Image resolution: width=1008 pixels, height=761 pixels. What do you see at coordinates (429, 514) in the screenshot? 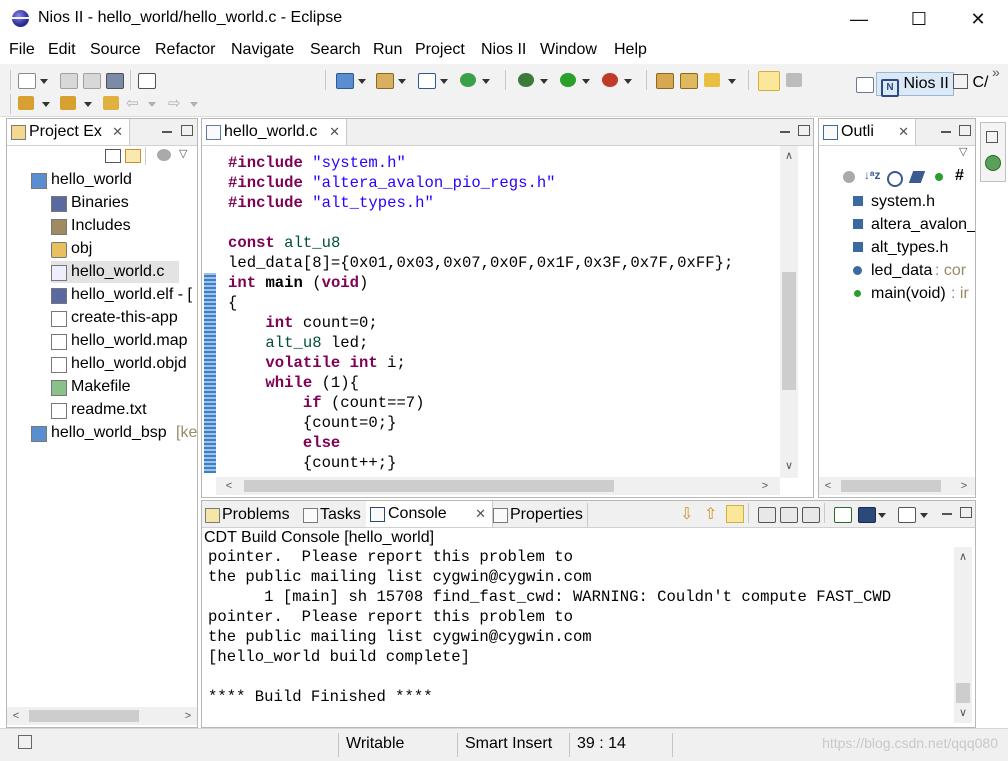
I see `tab-console: Console ✕` at bounding box center [429, 514].